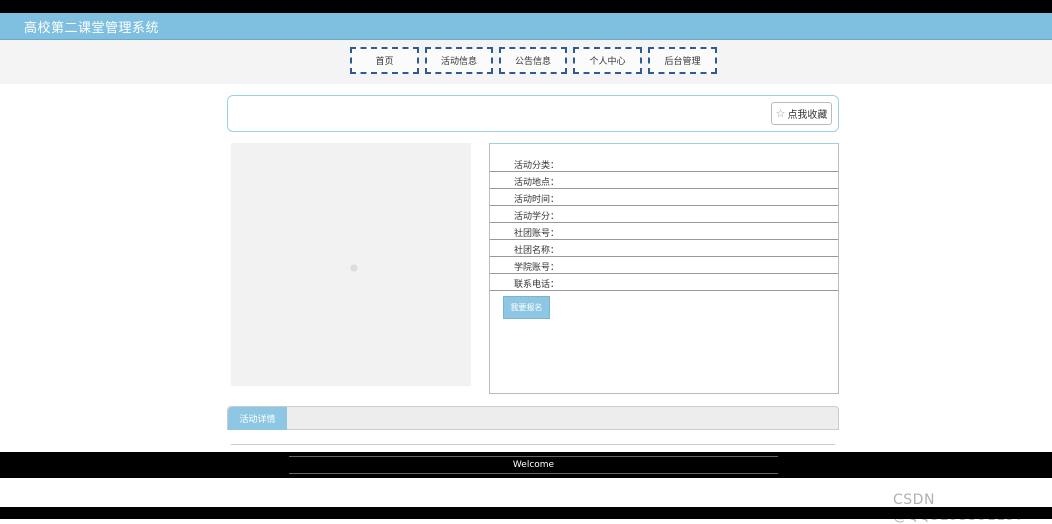 Image resolution: width=1052 pixels, height=524 pixels. What do you see at coordinates (533, 418) in the screenshot?
I see `detail-tabs: 活动详情` at bounding box center [533, 418].